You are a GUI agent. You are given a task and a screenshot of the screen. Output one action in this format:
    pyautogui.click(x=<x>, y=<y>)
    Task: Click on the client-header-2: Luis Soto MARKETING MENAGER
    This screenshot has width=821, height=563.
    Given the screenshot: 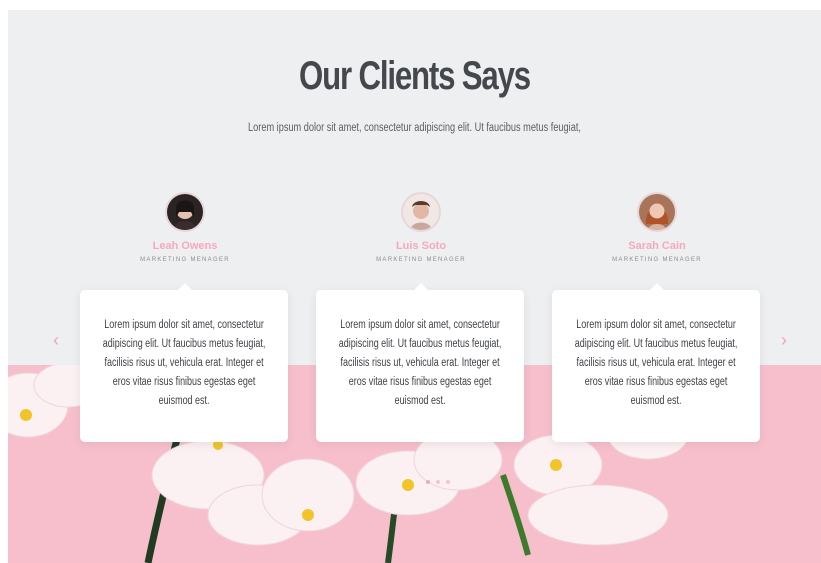 What is the action you would take?
    pyautogui.click(x=421, y=227)
    